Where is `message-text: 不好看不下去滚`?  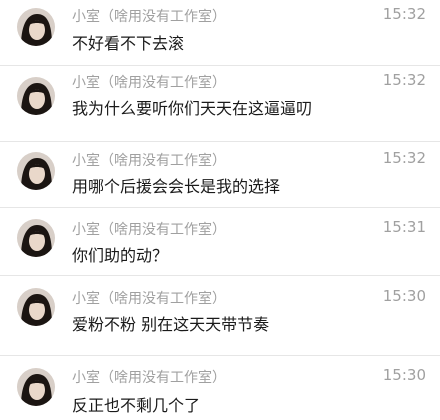
message-text: 不好看不下去滚 is located at coordinates (128, 43).